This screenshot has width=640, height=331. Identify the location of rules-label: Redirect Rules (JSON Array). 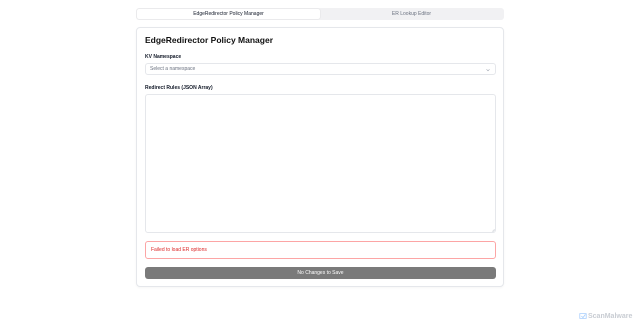
(179, 88).